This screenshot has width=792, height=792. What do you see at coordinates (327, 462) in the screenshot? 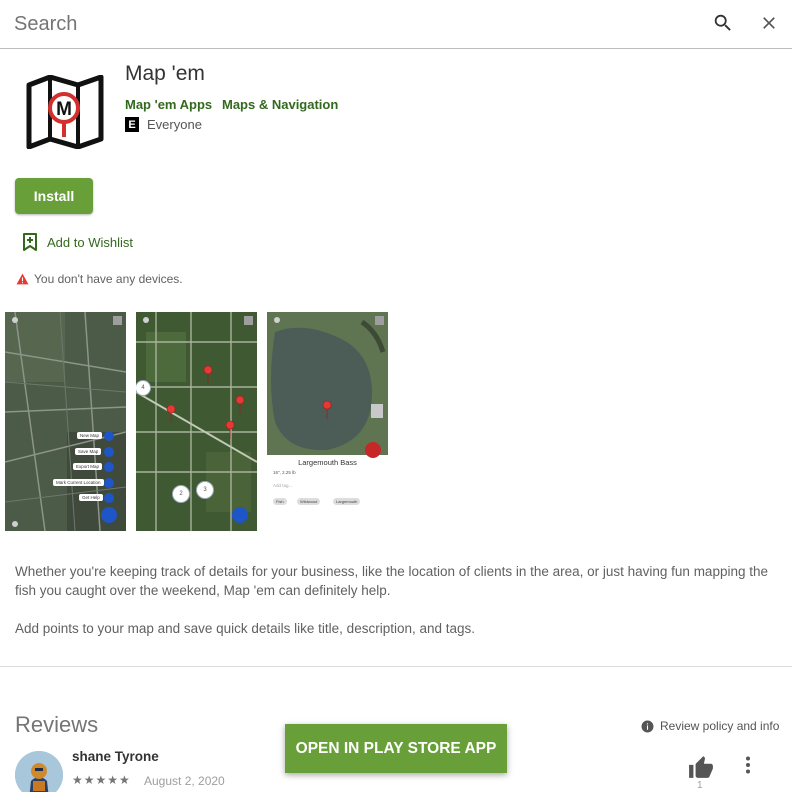
I see `shot3-card-title: Largemouth Bass` at bounding box center [327, 462].